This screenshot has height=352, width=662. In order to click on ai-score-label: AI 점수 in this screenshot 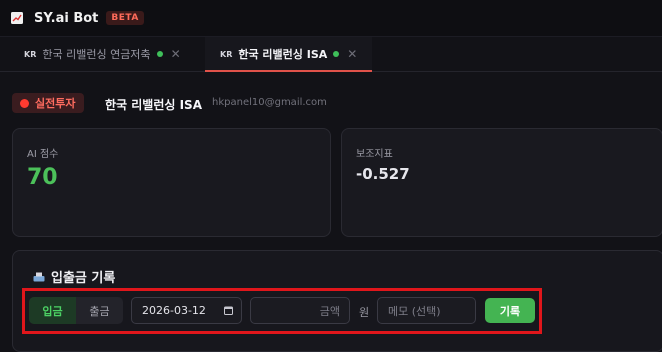, I will do `click(43, 154)`.